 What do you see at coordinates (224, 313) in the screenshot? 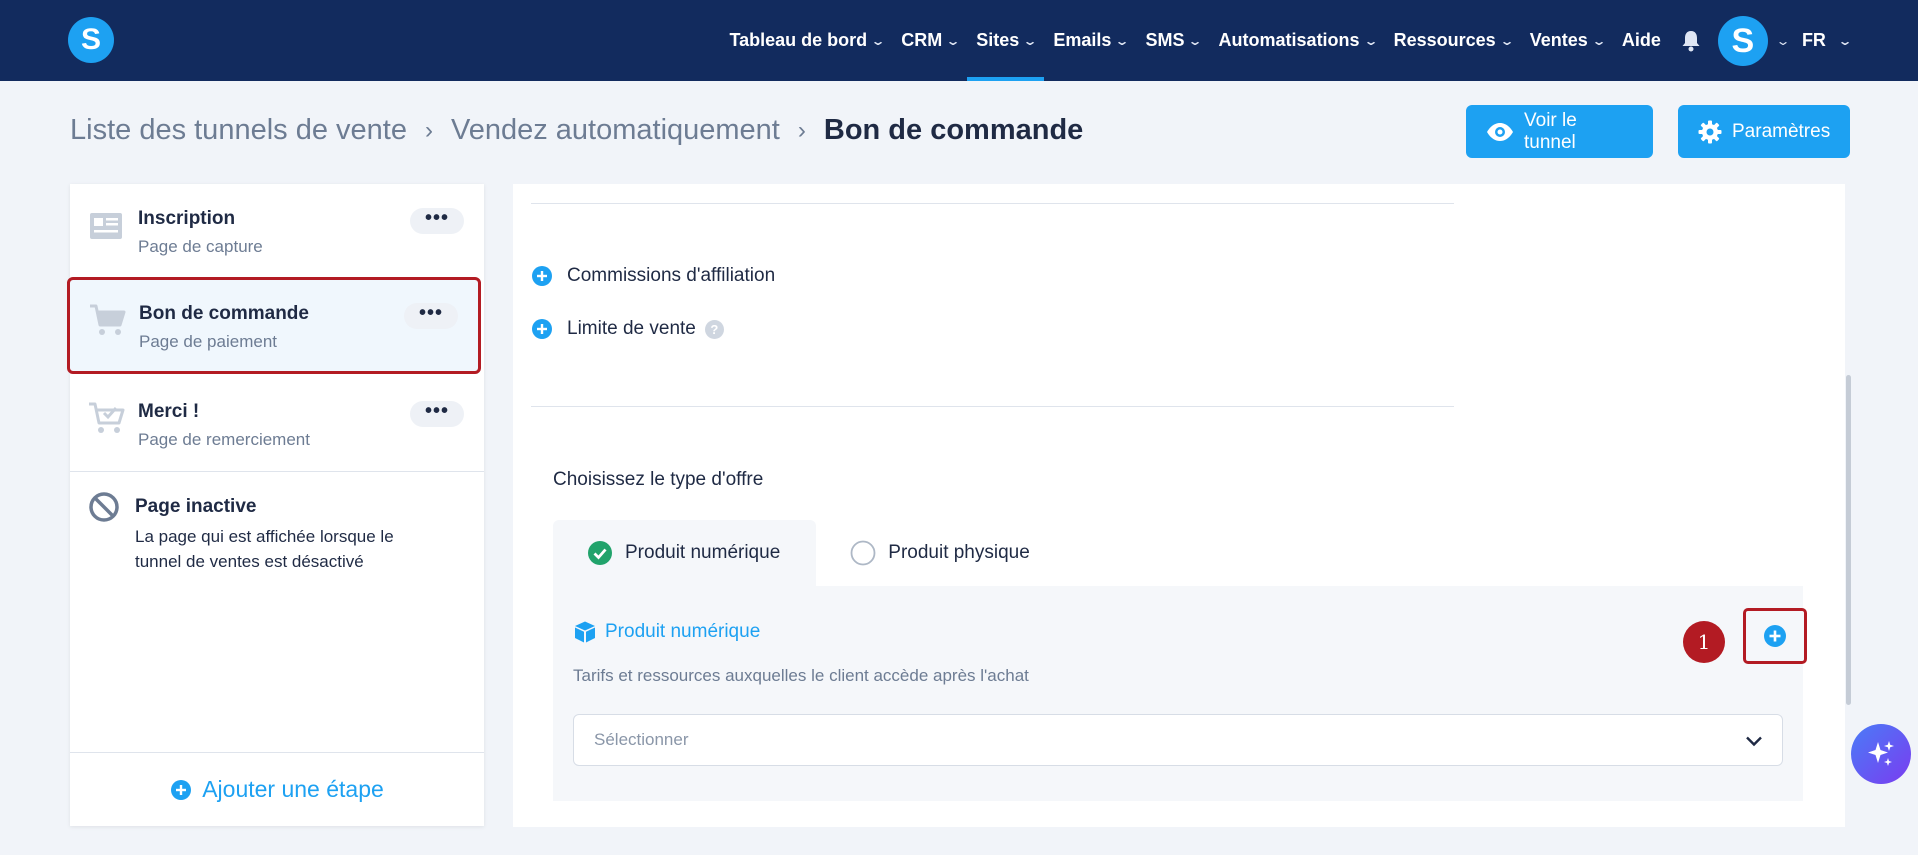
I see `step-title: Bon de commande` at bounding box center [224, 313].